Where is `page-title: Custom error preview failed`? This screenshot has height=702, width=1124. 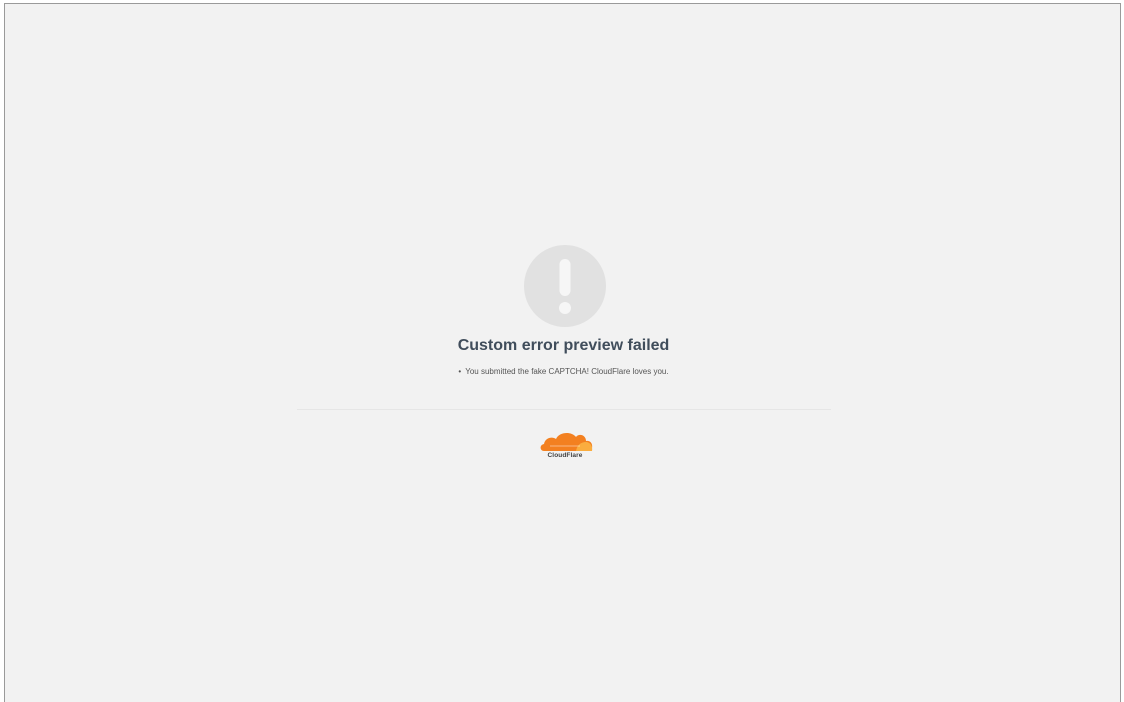 page-title: Custom error preview failed is located at coordinates (563, 345).